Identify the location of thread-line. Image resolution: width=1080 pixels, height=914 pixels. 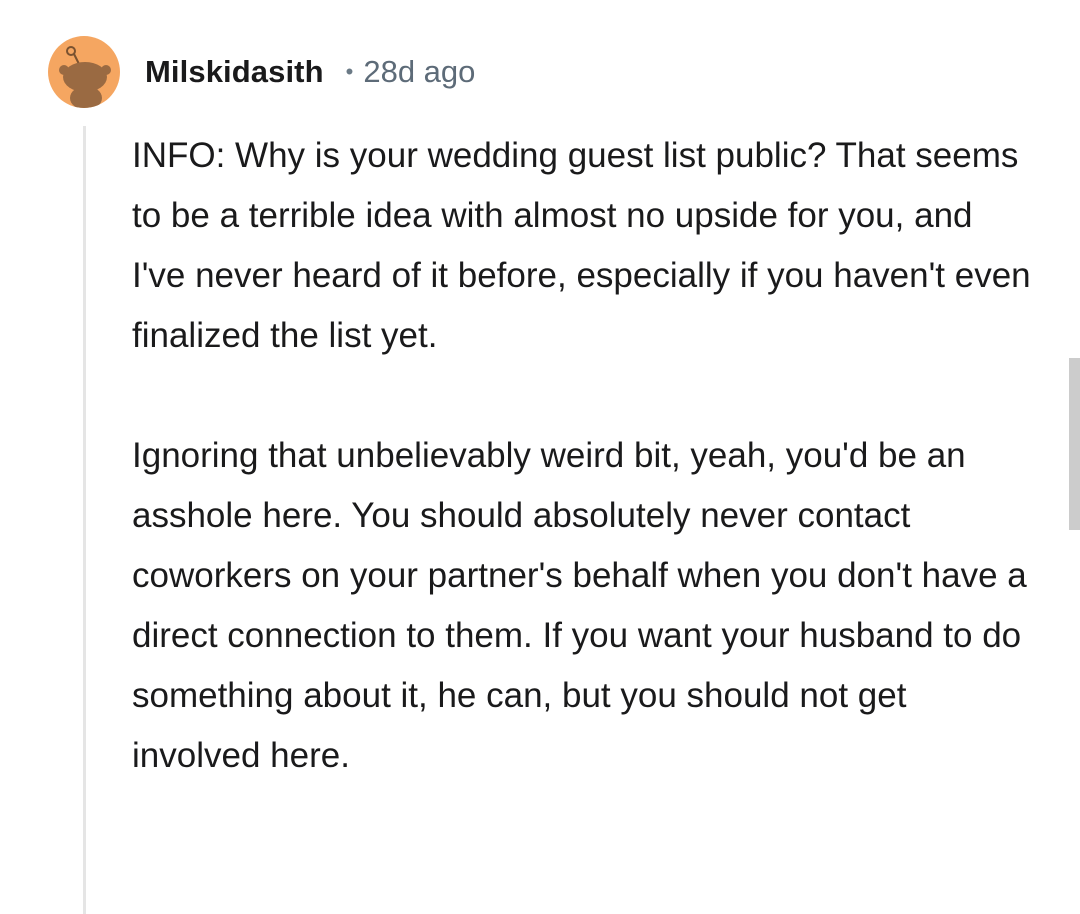
(84, 520).